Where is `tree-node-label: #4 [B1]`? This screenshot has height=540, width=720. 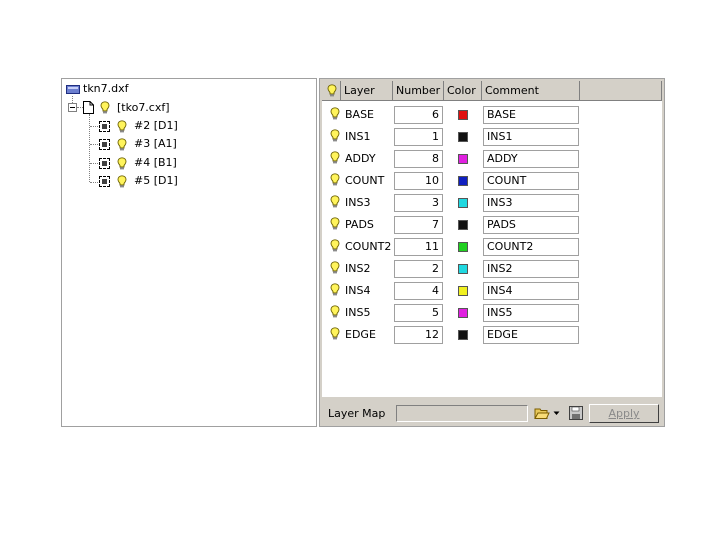
tree-node-label: #4 [B1] is located at coordinates (155, 163).